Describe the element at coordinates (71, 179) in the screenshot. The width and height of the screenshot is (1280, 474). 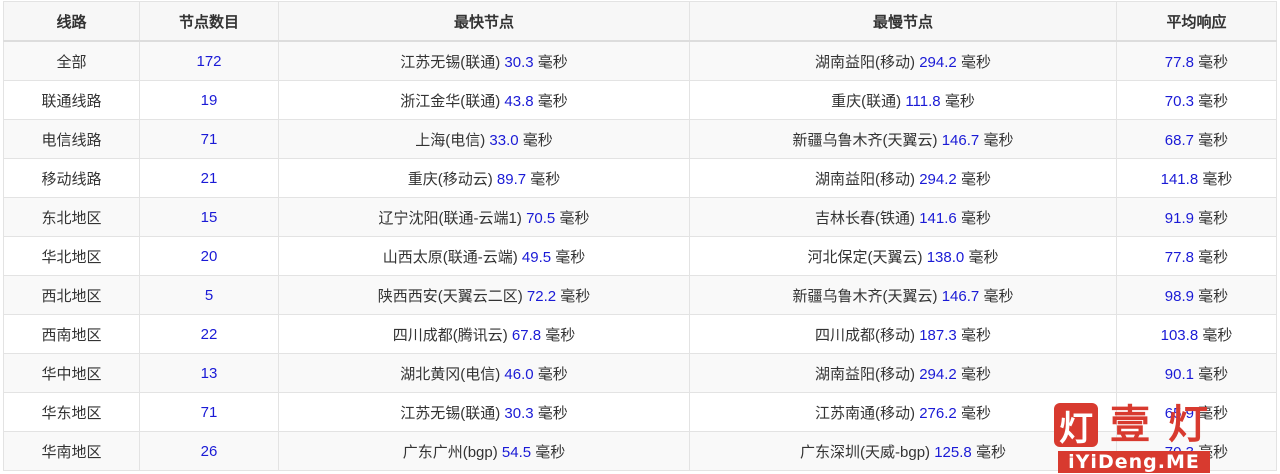
I see `line-name: 移动线路` at that location.